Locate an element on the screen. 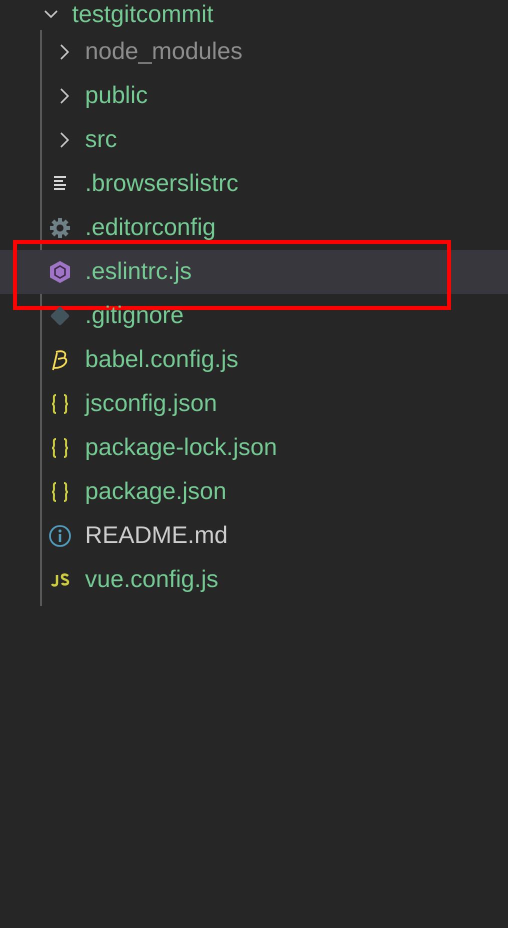 This screenshot has width=508, height=928. file-name: package-lock.json is located at coordinates (181, 448).